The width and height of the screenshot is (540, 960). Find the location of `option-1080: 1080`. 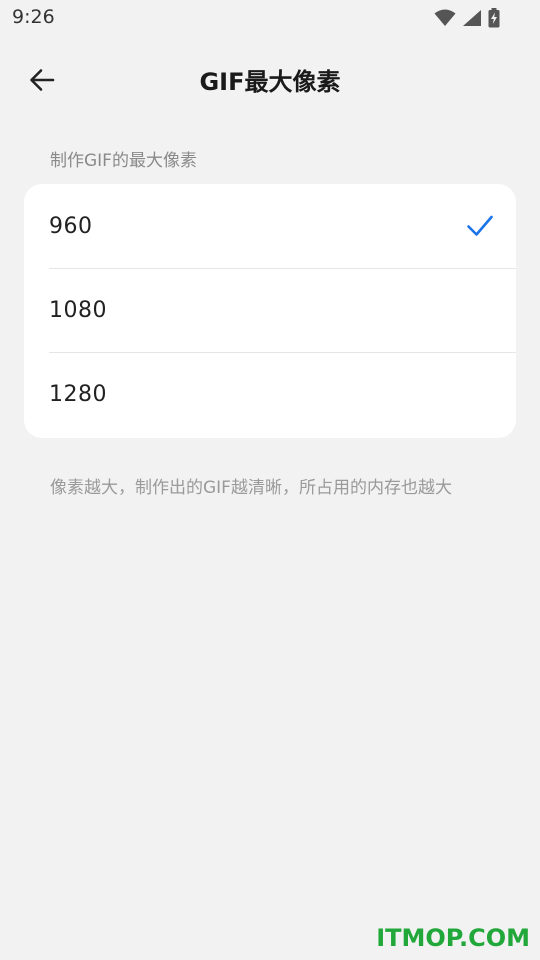

option-1080: 1080 is located at coordinates (270, 310).